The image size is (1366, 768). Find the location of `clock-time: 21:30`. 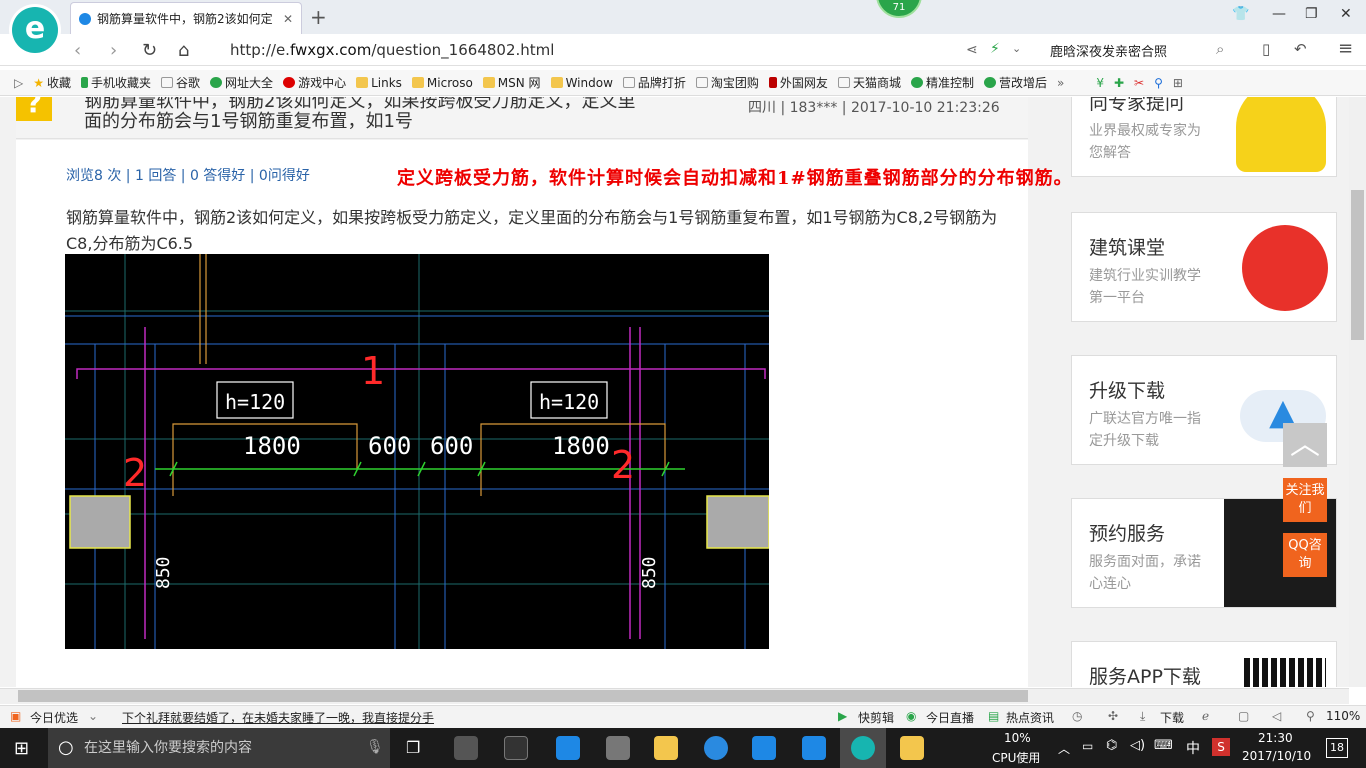

clock-time: 21:30 is located at coordinates (1275, 738).